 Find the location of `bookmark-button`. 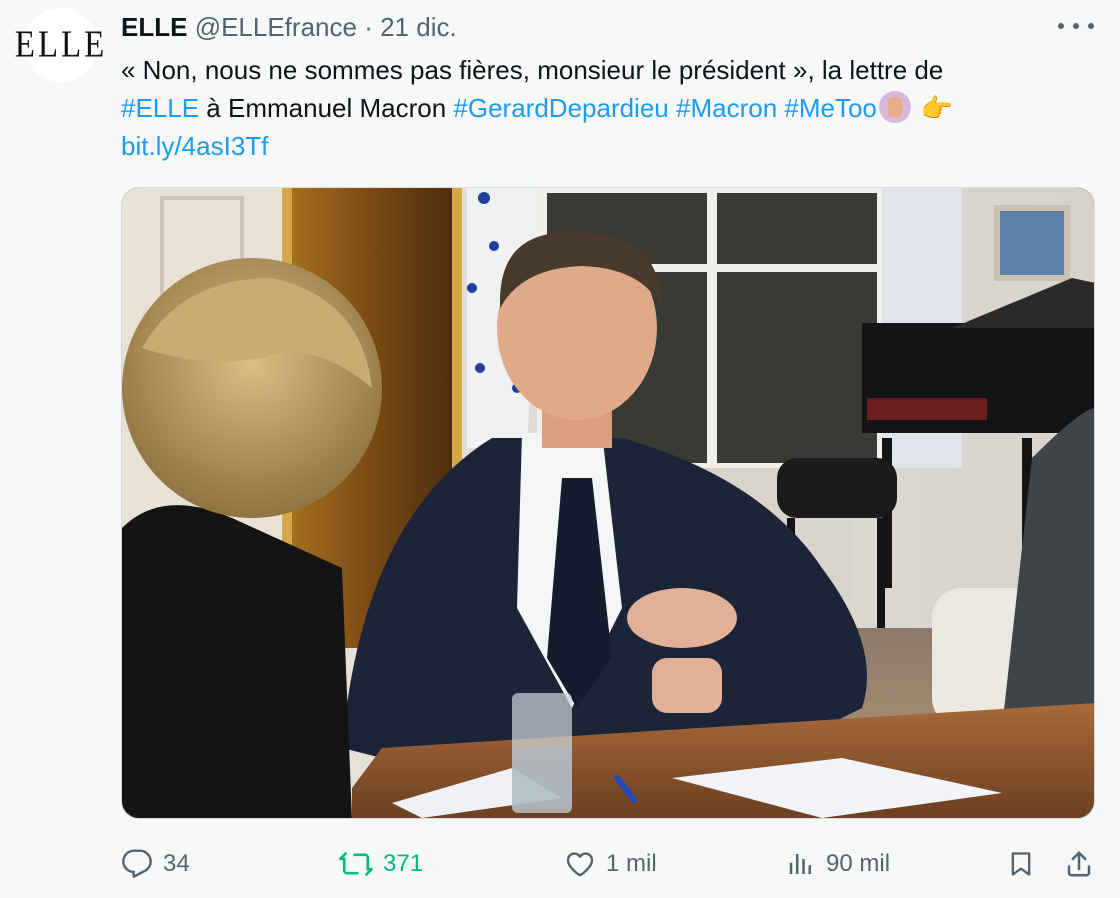

bookmark-button is located at coordinates (1026, 864).